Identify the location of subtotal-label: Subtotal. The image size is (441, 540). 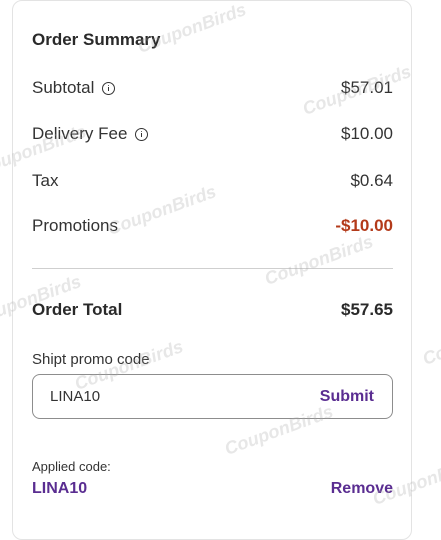
(63, 87).